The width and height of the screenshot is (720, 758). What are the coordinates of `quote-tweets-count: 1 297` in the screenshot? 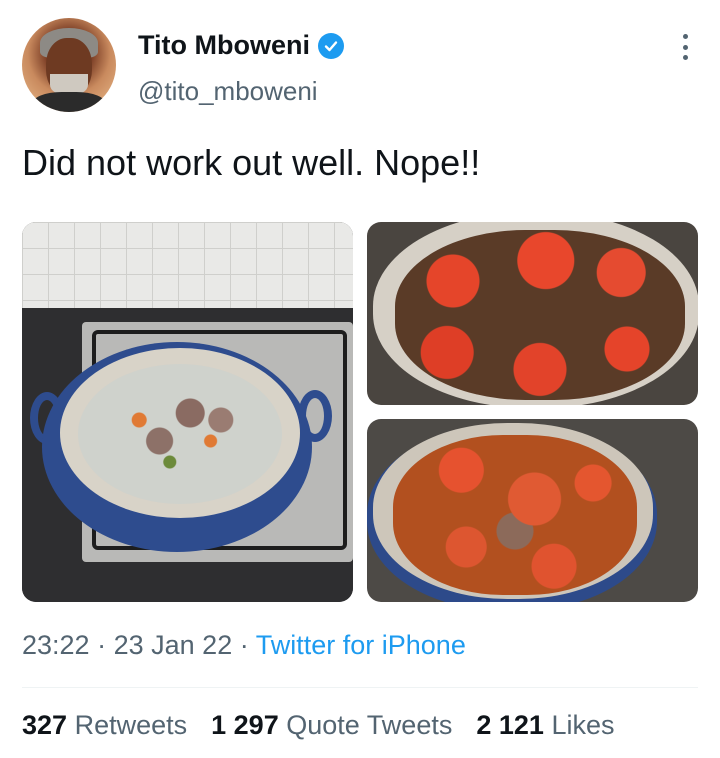 It's located at (245, 725).